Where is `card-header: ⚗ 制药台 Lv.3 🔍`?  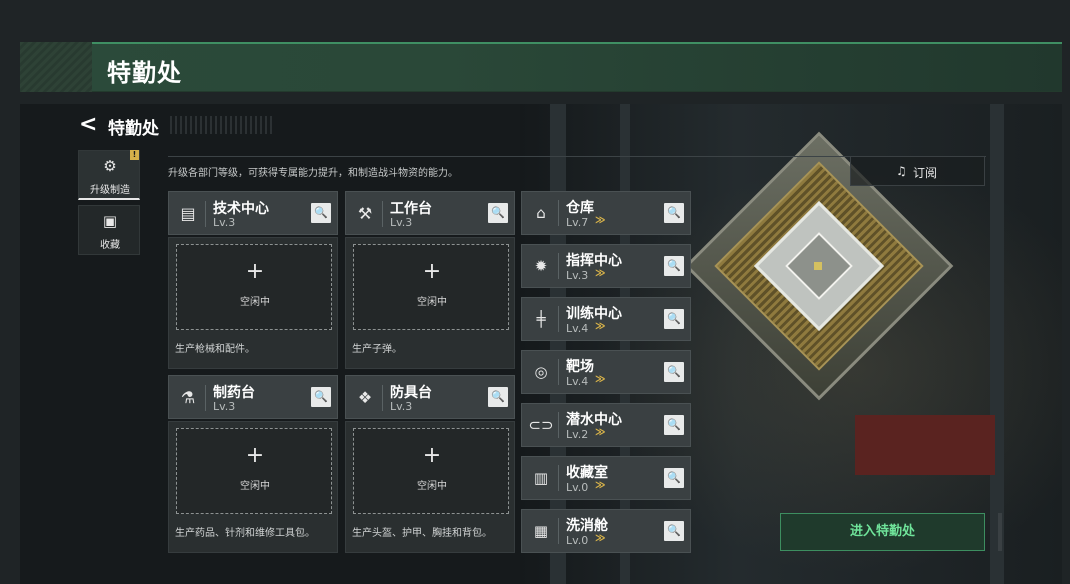
card-header: ⚗ 制药台 Lv.3 🔍 is located at coordinates (253, 397).